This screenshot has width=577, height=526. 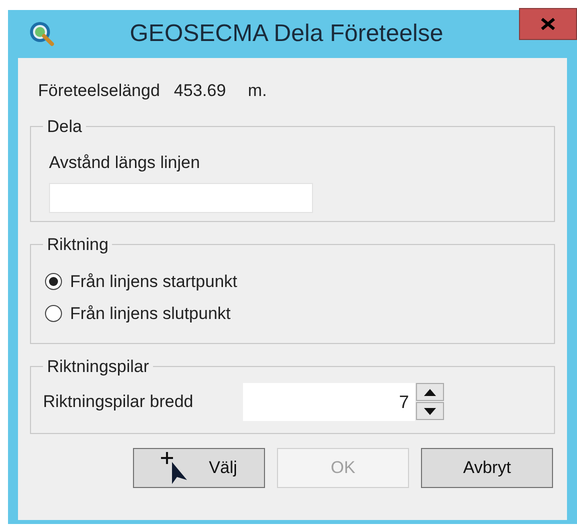 What do you see at coordinates (293, 314) in the screenshot?
I see `radio-option: Från linjens slutpunkt` at bounding box center [293, 314].